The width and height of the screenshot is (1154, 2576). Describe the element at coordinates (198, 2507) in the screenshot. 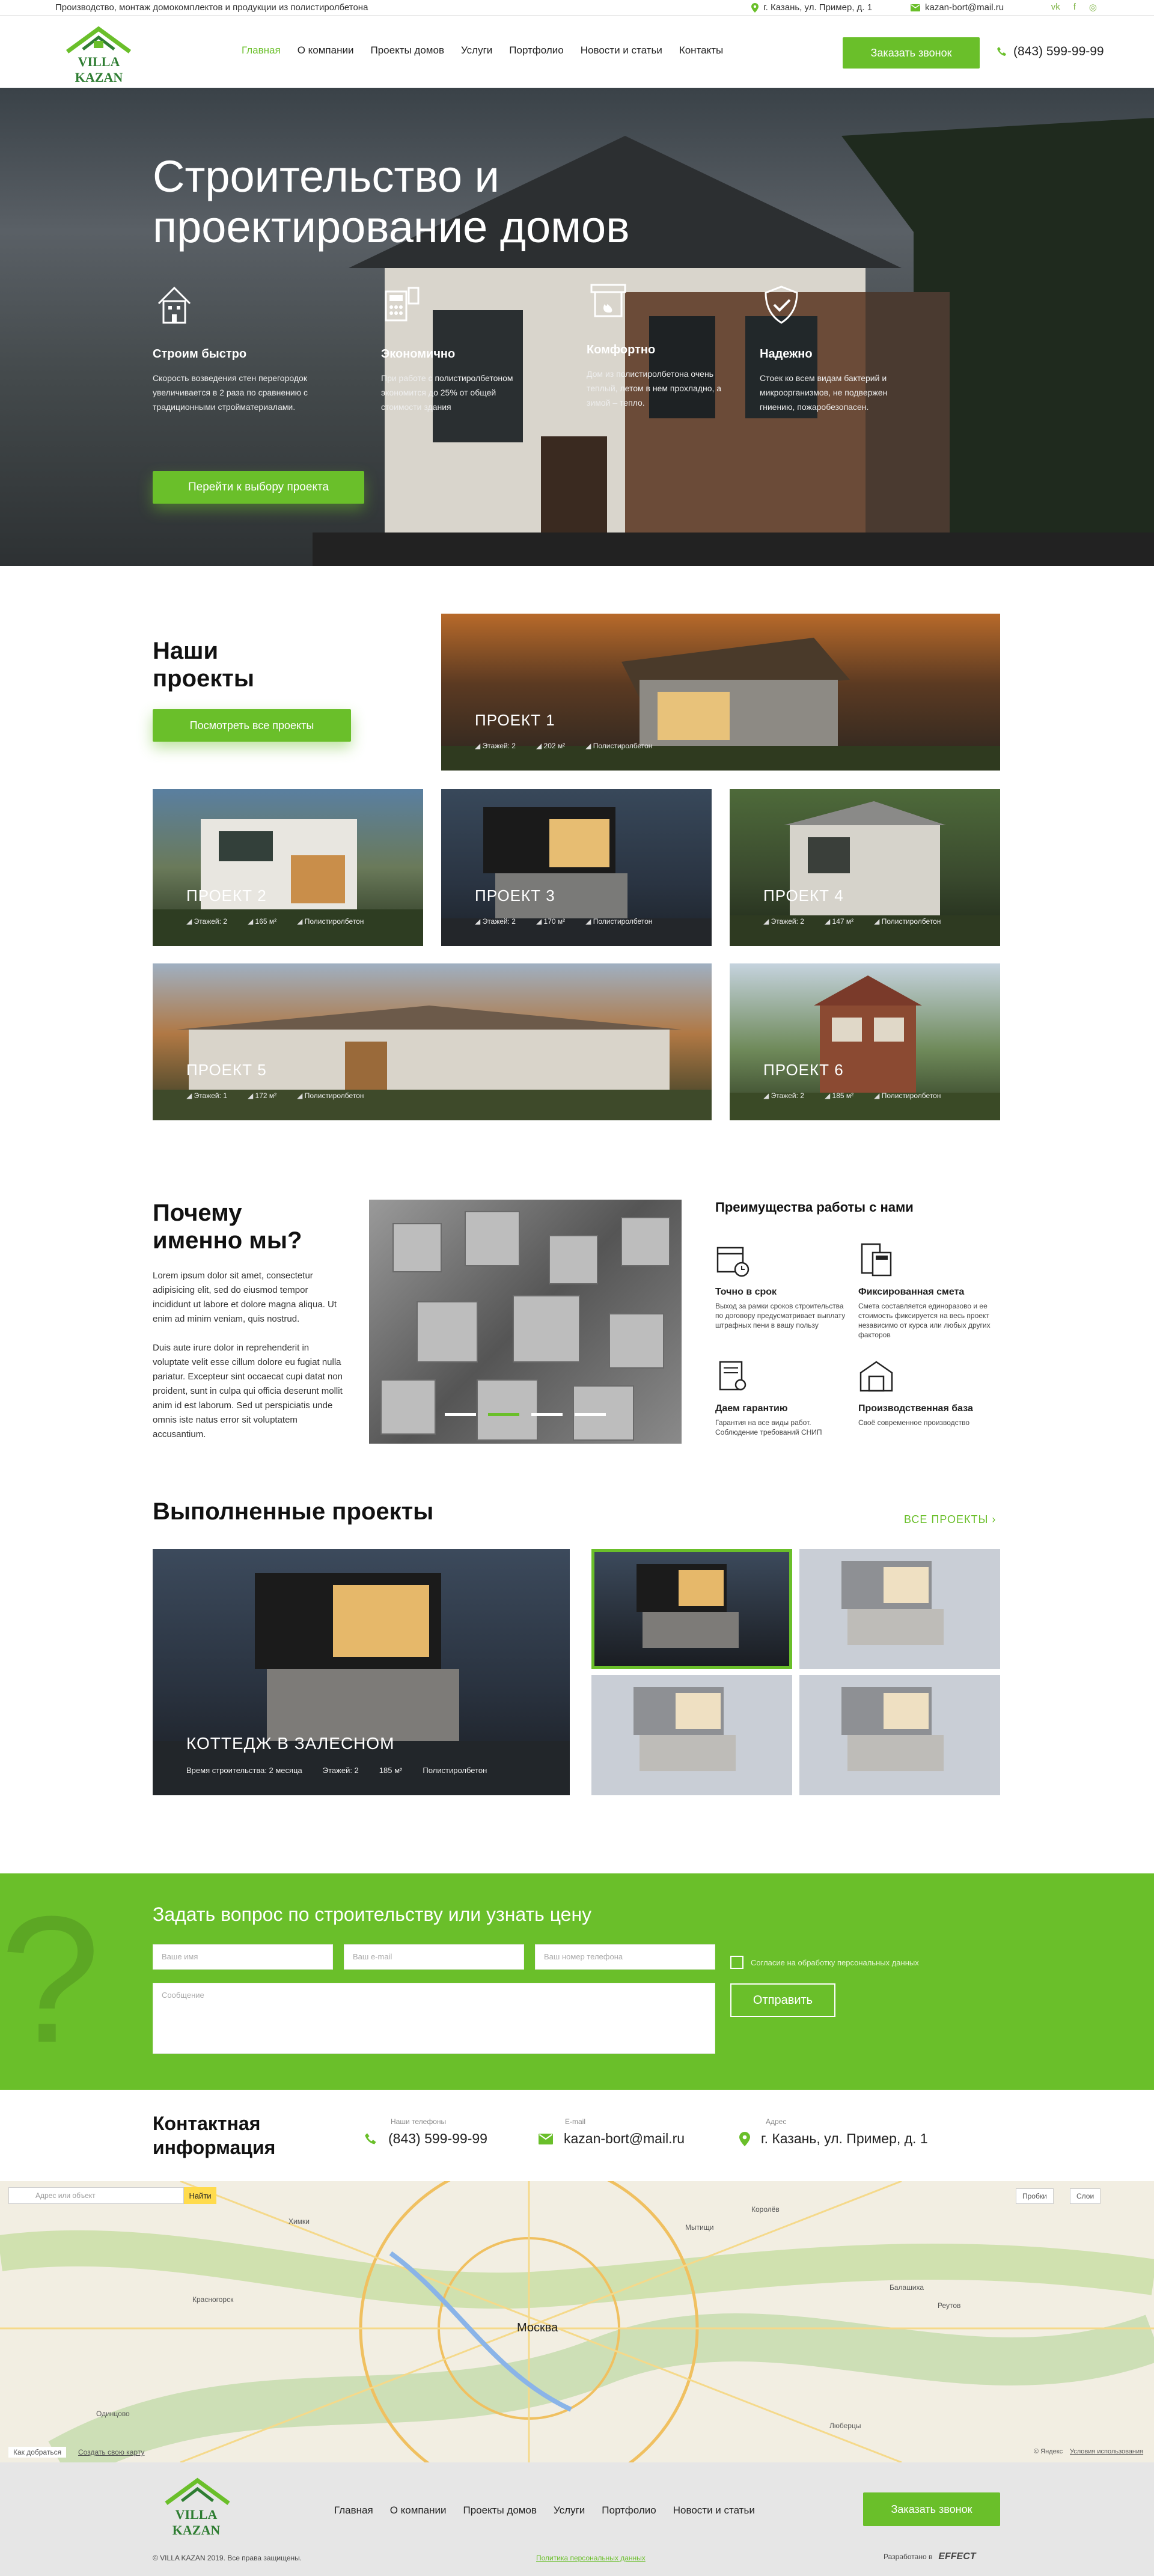

I see `footer-logo: VILLA KAZAN` at that location.